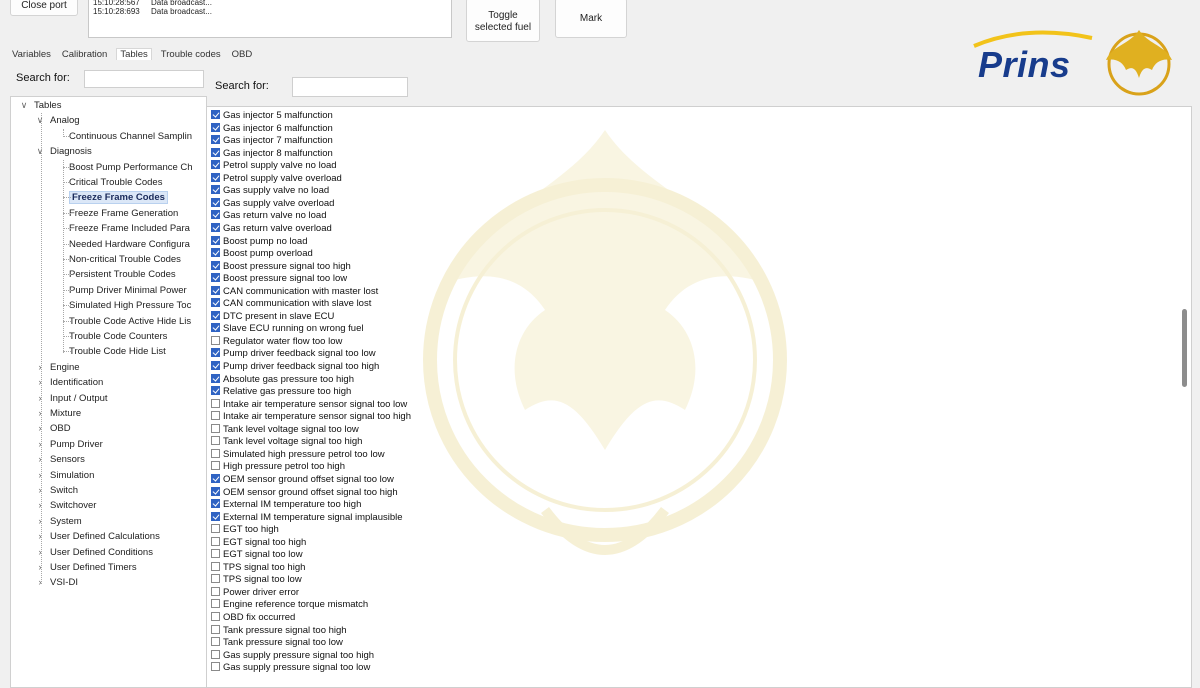 The image size is (1200, 688). Describe the element at coordinates (123, 213) in the screenshot. I see `tree-item: Freeze Frame Generation` at that location.